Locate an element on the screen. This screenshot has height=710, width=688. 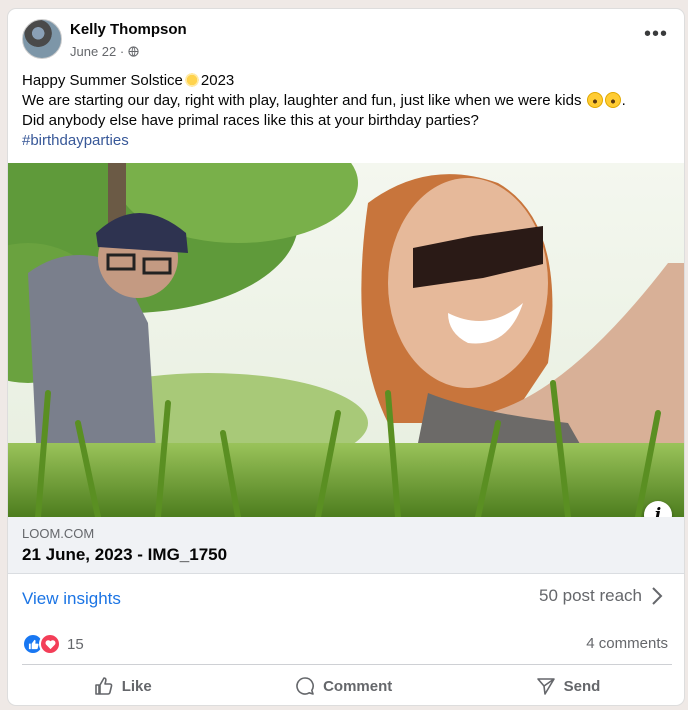
link-domain: LOOM.COM is located at coordinates (58, 533).